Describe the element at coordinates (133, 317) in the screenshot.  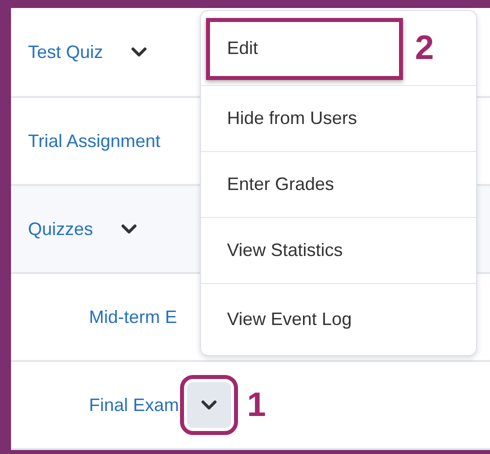
I see `item-link: Mid-term E` at that location.